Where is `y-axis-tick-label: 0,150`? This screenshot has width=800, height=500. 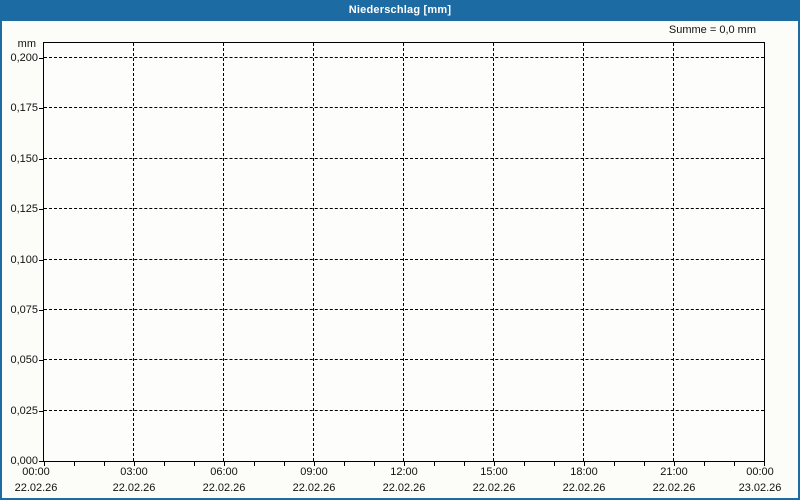
y-axis-tick-label: 0,150 is located at coordinates (24, 158).